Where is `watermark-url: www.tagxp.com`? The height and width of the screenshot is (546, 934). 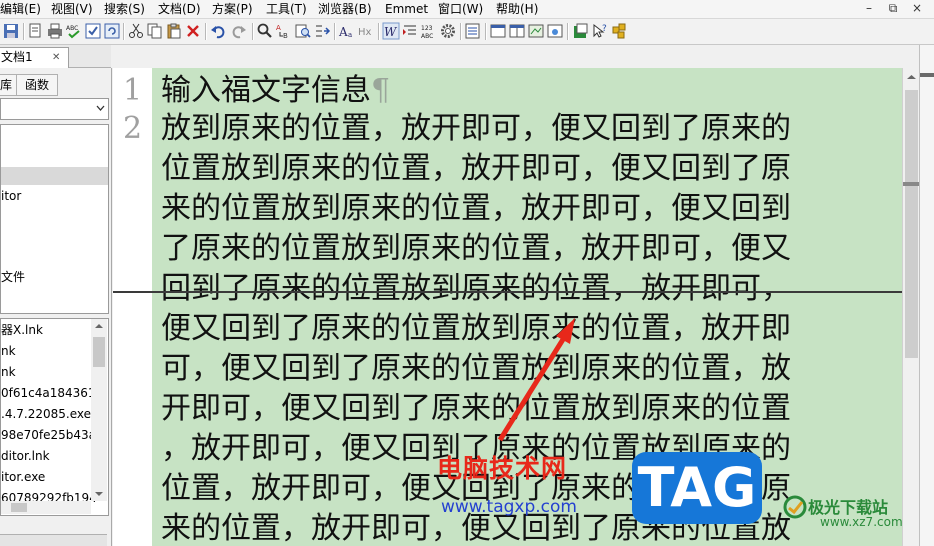
watermark-url: www.tagxp.com is located at coordinates (509, 507).